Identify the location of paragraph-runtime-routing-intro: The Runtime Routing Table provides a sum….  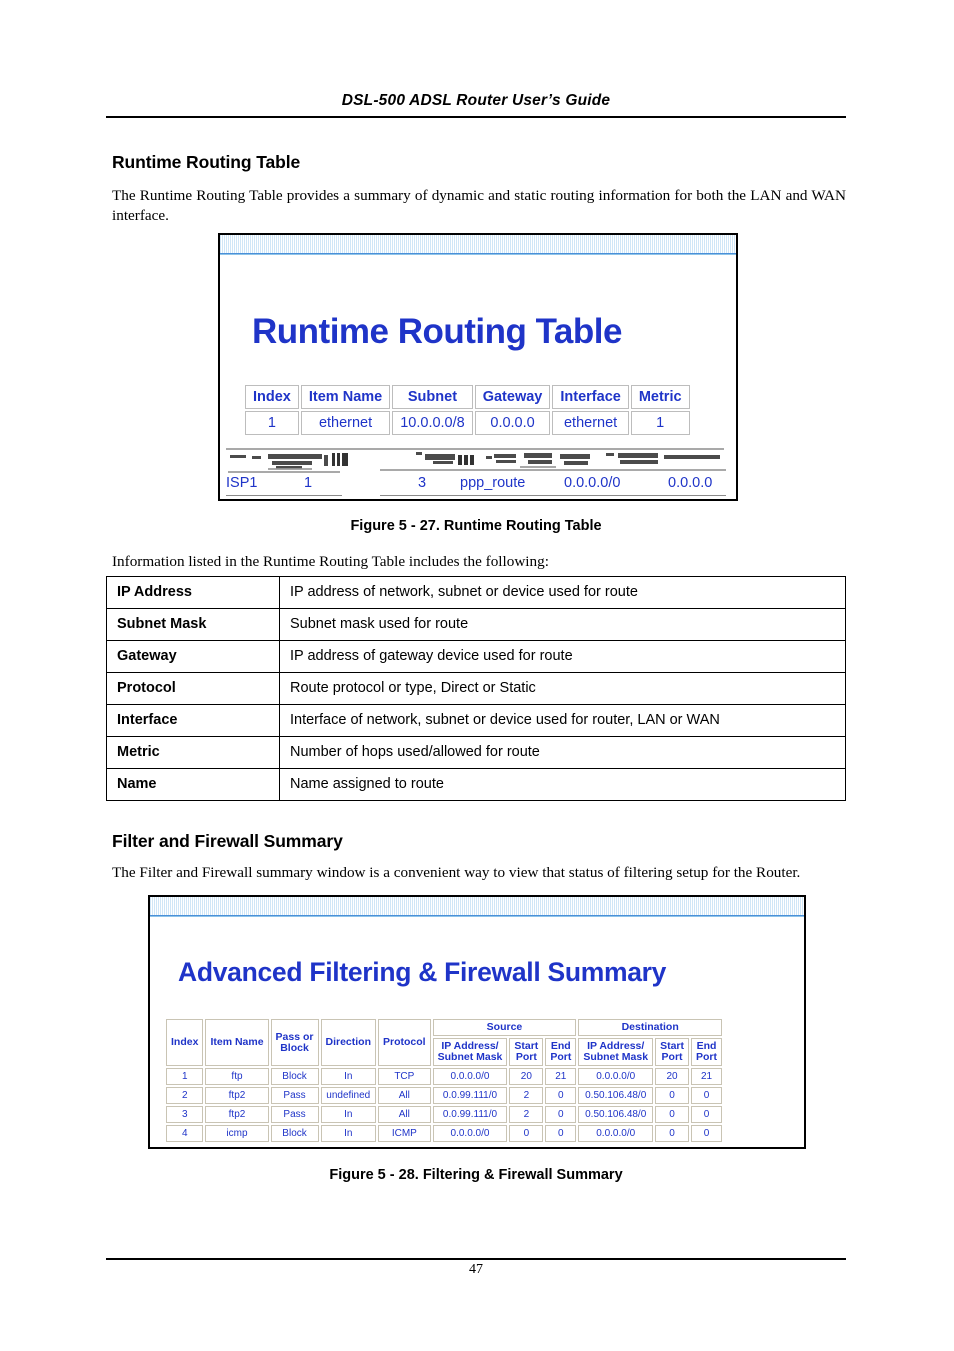
(479, 205).